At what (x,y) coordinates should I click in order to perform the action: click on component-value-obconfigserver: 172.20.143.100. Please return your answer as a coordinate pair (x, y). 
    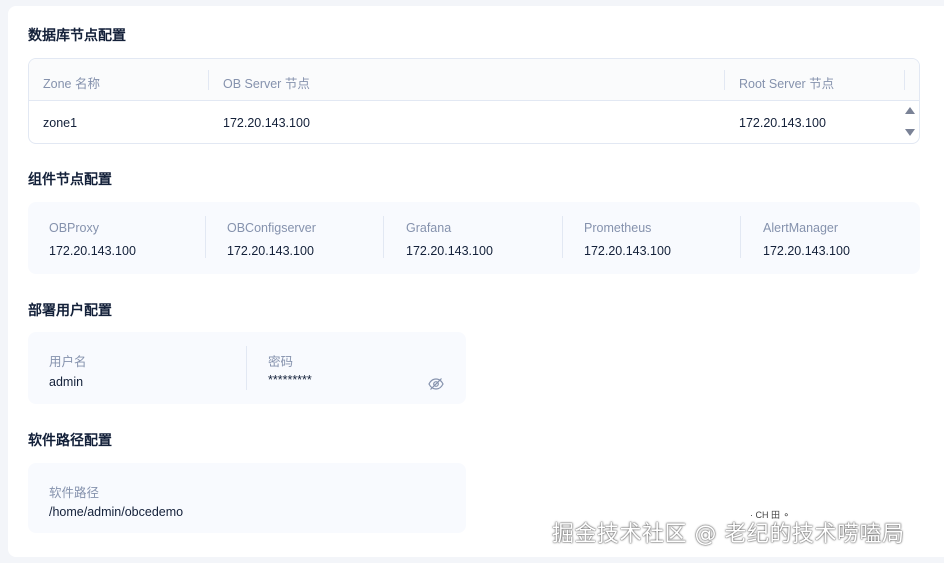
    Looking at the image, I should click on (270, 251).